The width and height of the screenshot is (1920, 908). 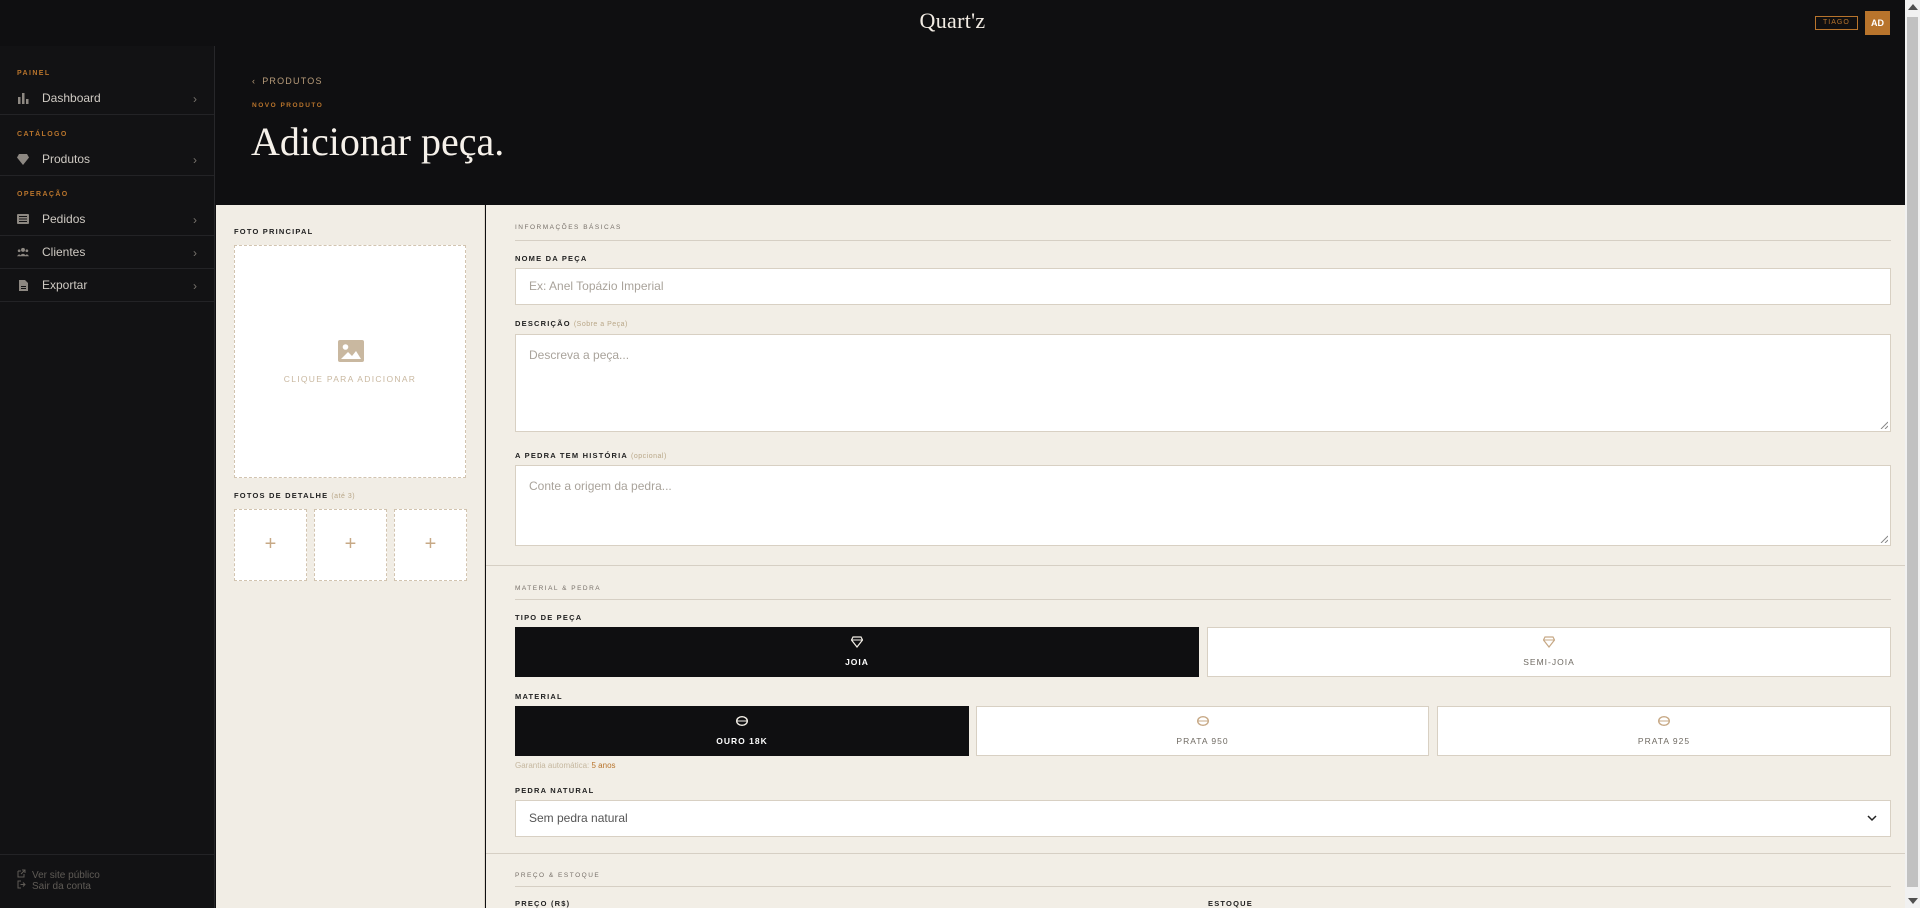 What do you see at coordinates (539, 696) in the screenshot?
I see `material-label: MATERIAL` at bounding box center [539, 696].